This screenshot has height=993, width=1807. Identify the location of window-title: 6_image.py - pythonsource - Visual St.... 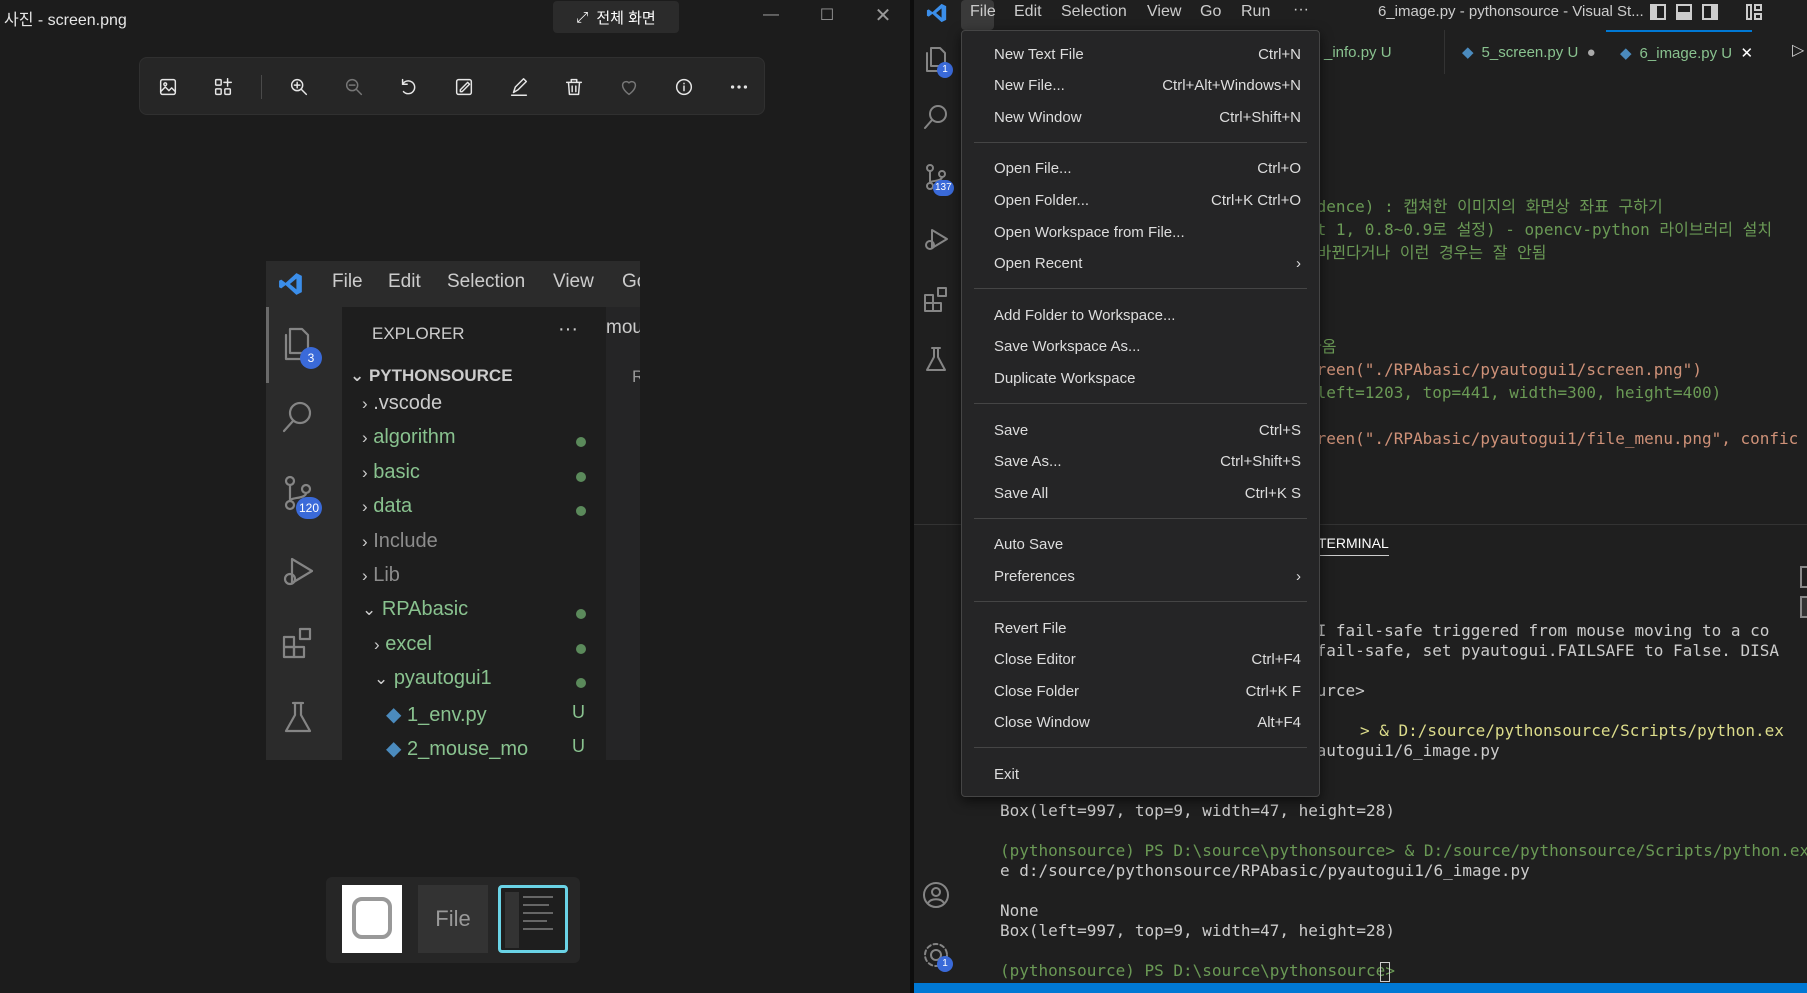
(1511, 11).